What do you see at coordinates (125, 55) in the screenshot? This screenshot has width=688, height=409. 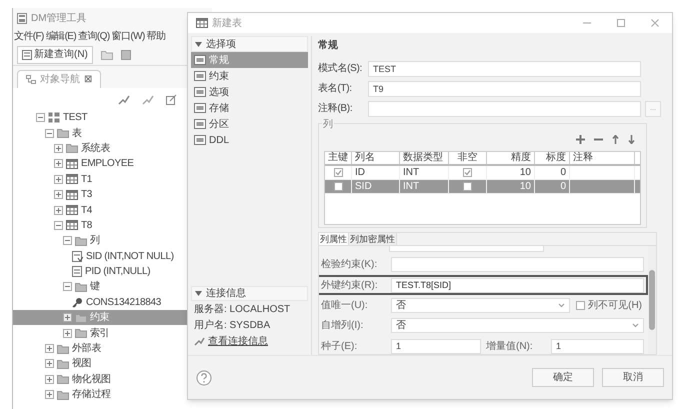 I see `save-icon` at bounding box center [125, 55].